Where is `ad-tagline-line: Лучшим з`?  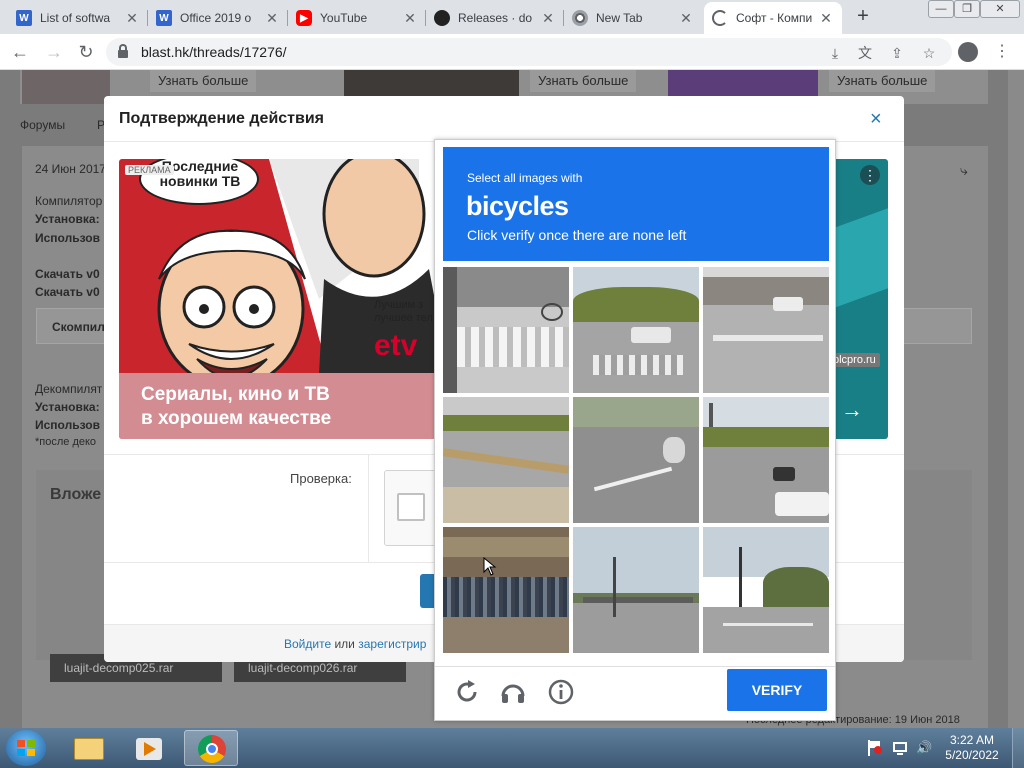
ad-tagline-line: Лучшим з is located at coordinates (399, 305).